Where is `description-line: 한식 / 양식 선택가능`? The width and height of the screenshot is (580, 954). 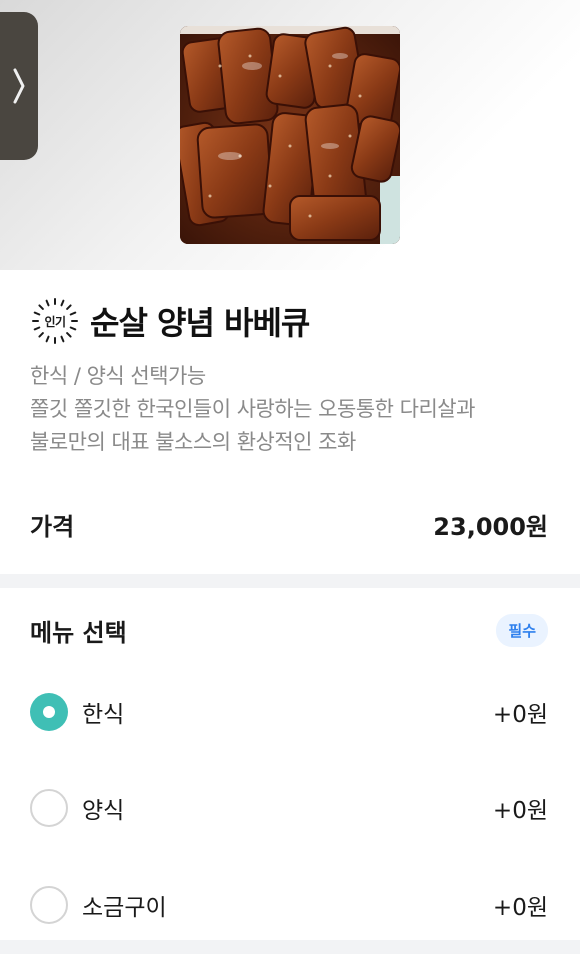 description-line: 한식 / 양식 선택가능 is located at coordinates (118, 376).